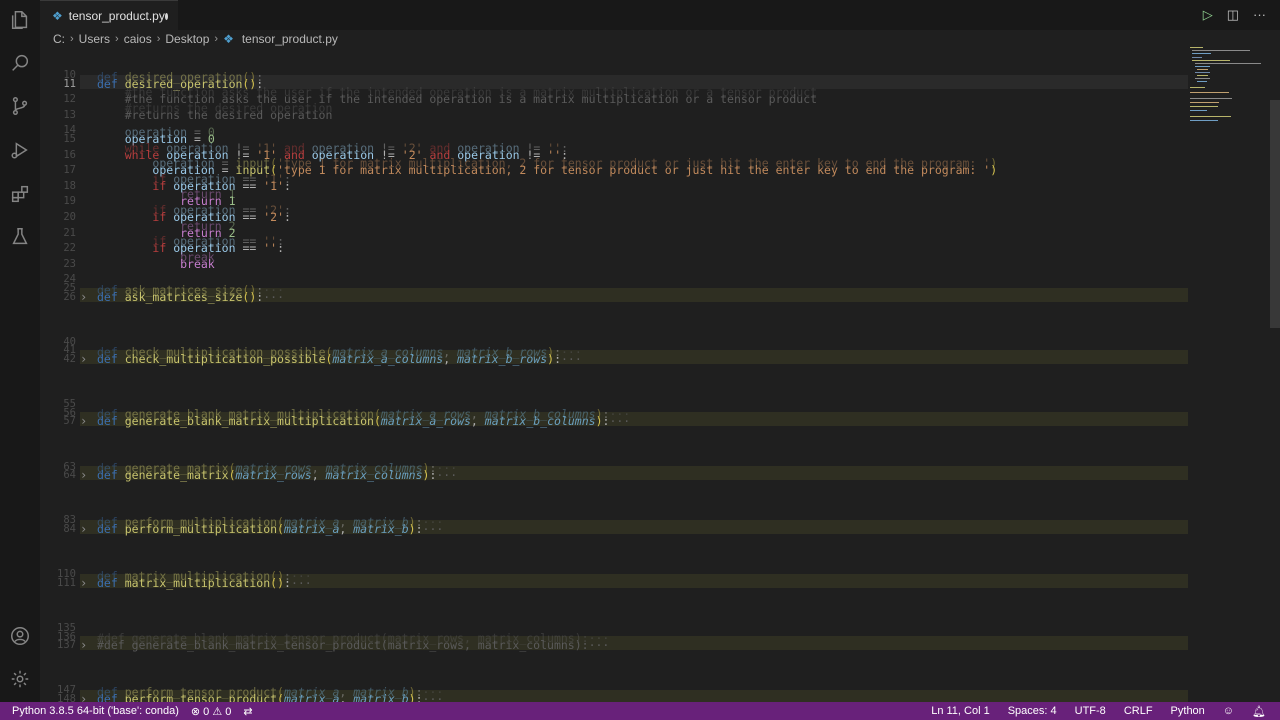 This screenshot has width=1280, height=720. What do you see at coordinates (69, 84) in the screenshot?
I see `line-number: 11` at bounding box center [69, 84].